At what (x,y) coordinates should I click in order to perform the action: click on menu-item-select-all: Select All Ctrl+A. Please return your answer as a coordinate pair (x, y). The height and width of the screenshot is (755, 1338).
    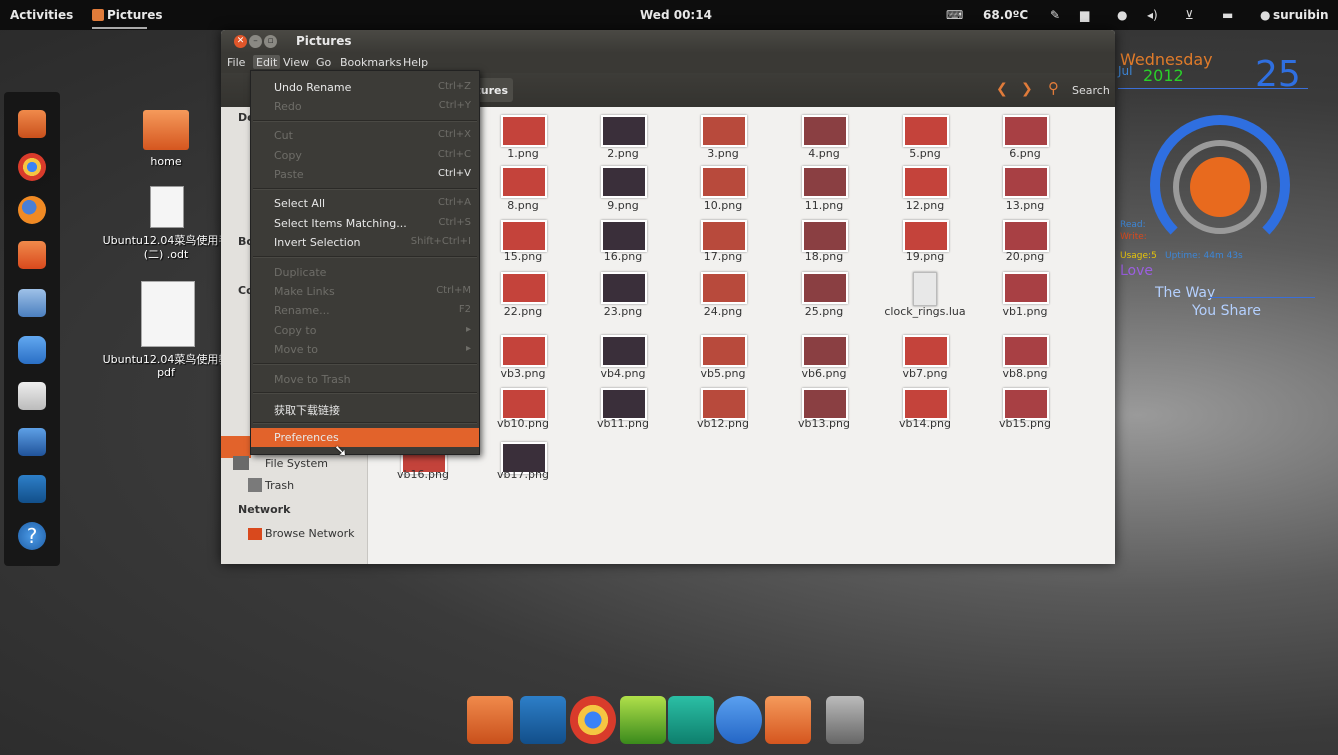
    Looking at the image, I should click on (365, 203).